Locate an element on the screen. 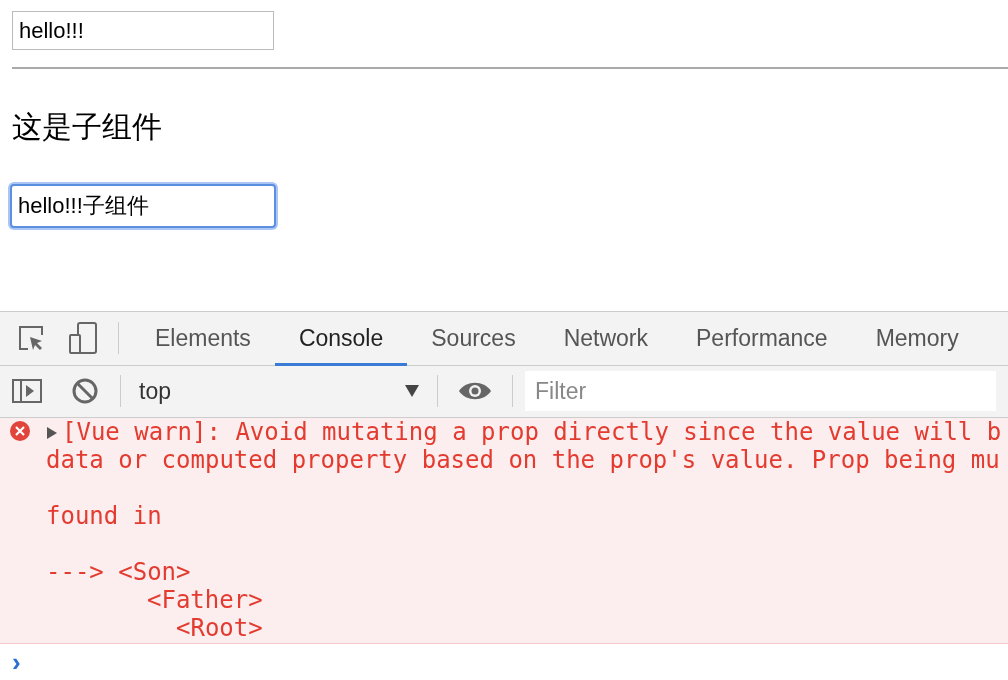 The height and width of the screenshot is (680, 1008). sidebar-toggle-icon is located at coordinates (27, 391).